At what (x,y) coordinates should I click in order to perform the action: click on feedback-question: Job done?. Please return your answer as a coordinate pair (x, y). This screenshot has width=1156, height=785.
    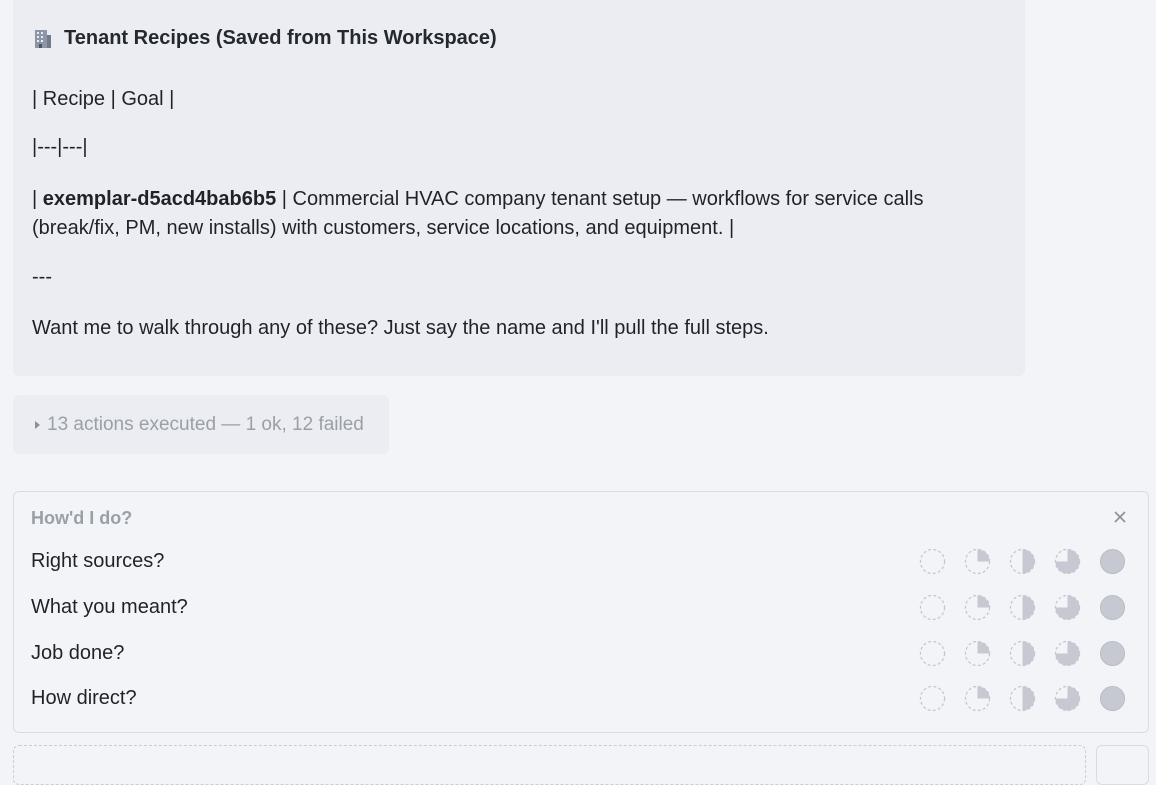
    Looking at the image, I should click on (78, 653).